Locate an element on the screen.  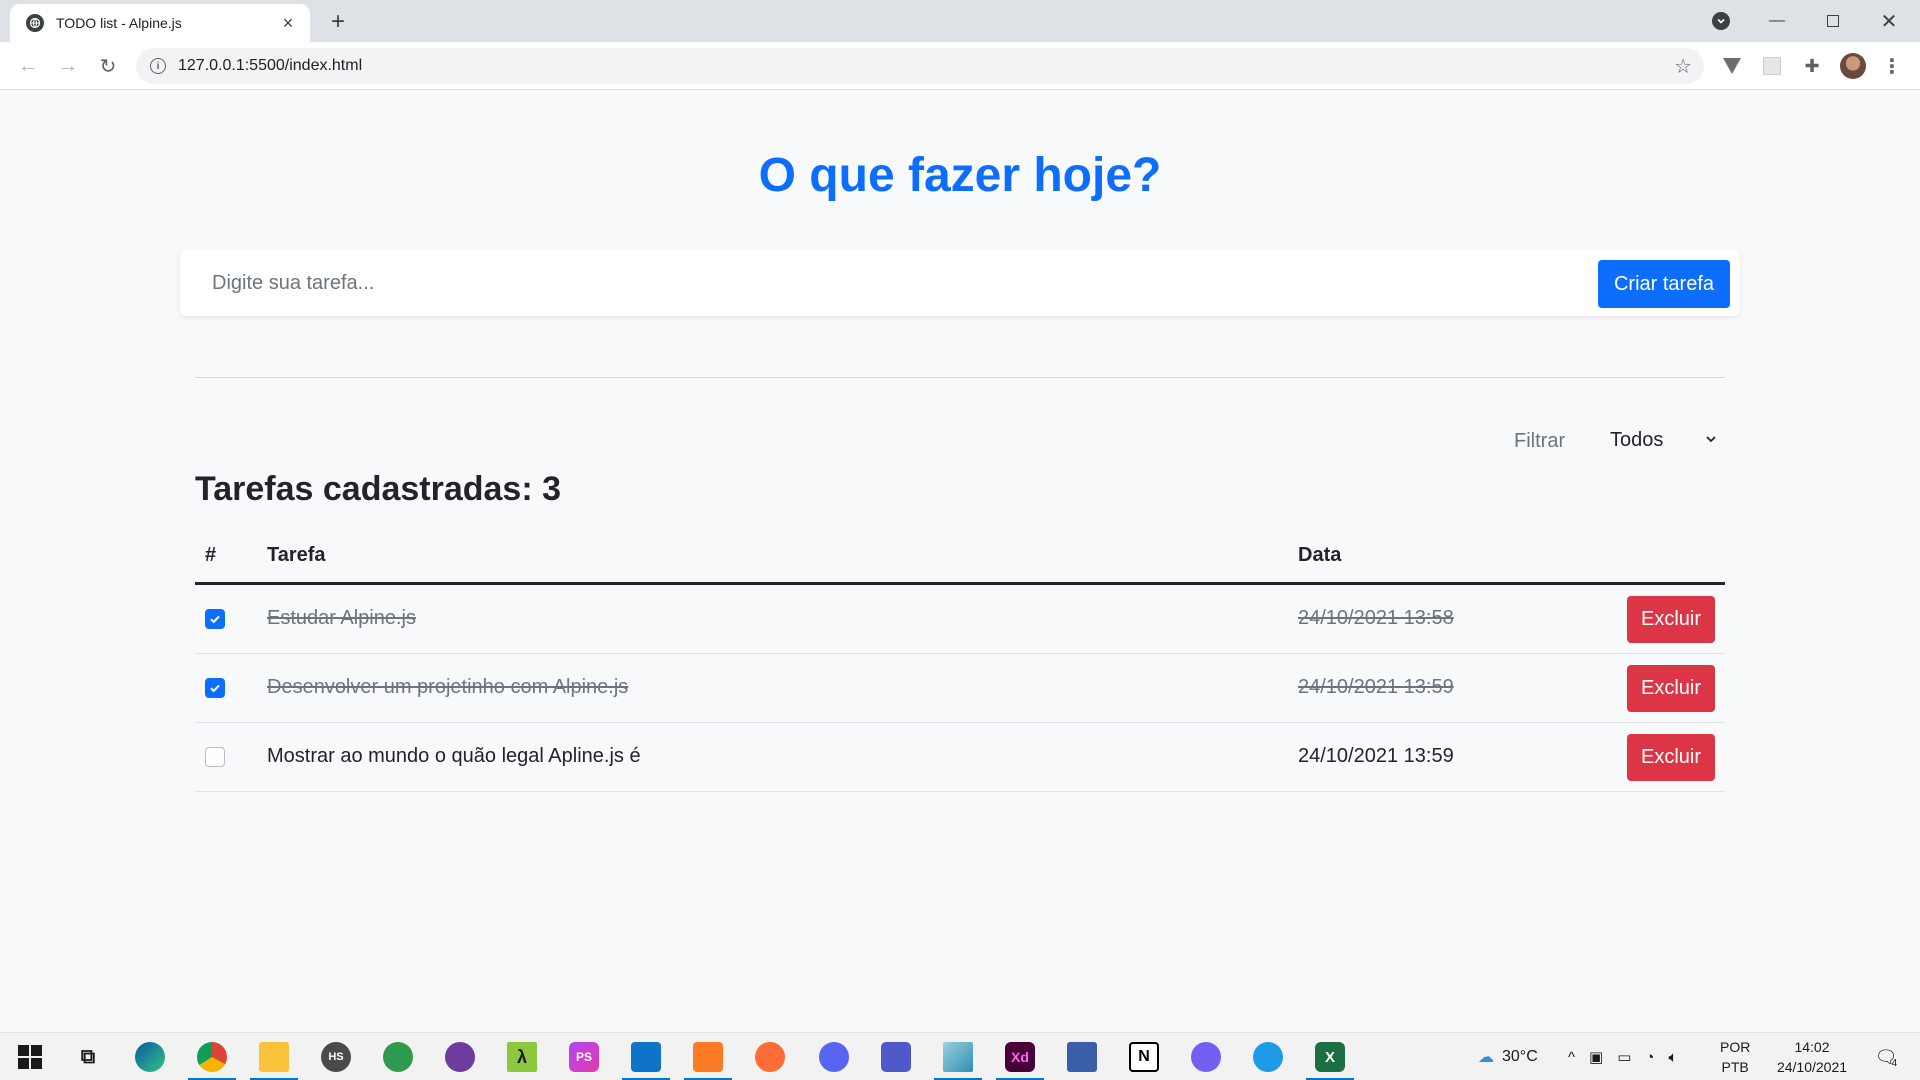
hs-app-icon: HS is located at coordinates (336, 1057).